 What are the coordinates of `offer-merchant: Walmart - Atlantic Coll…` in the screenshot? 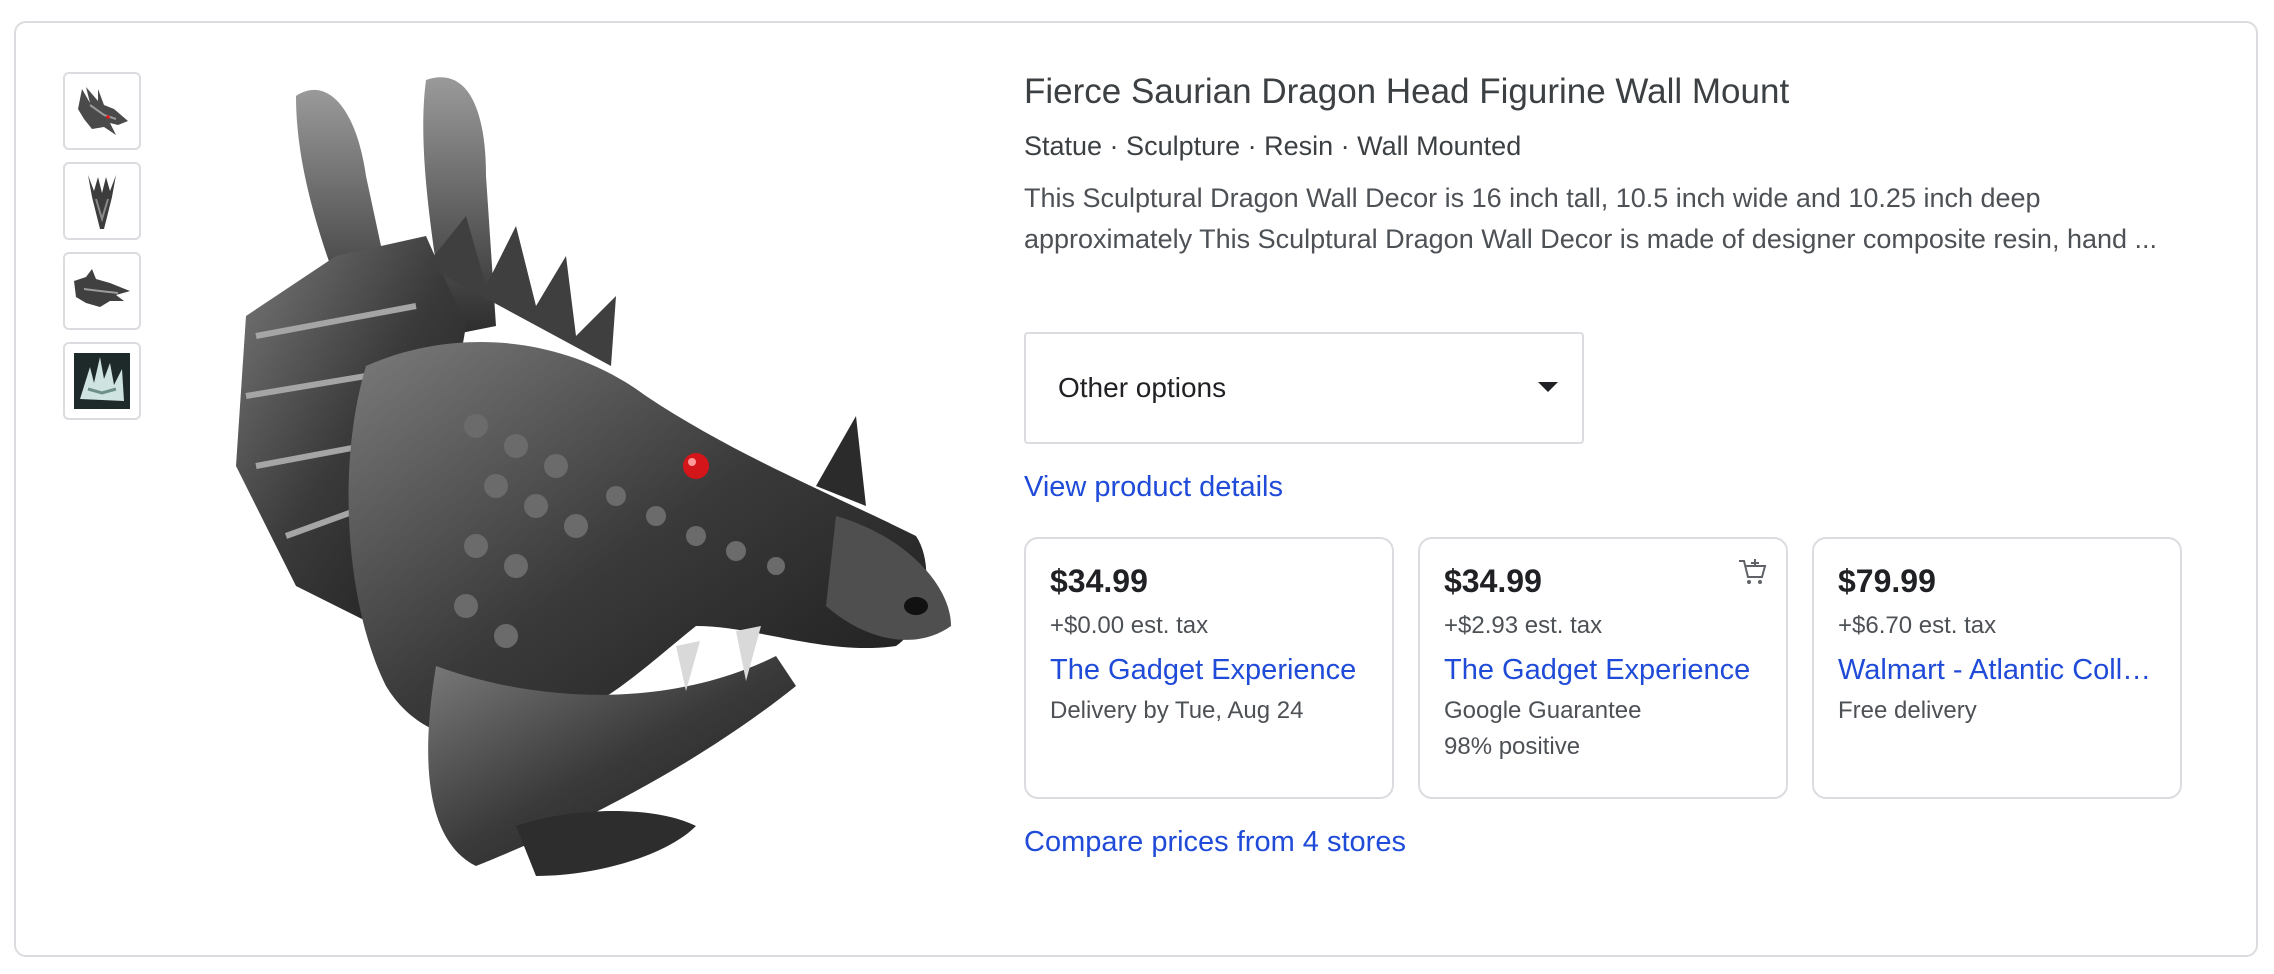 It's located at (1997, 670).